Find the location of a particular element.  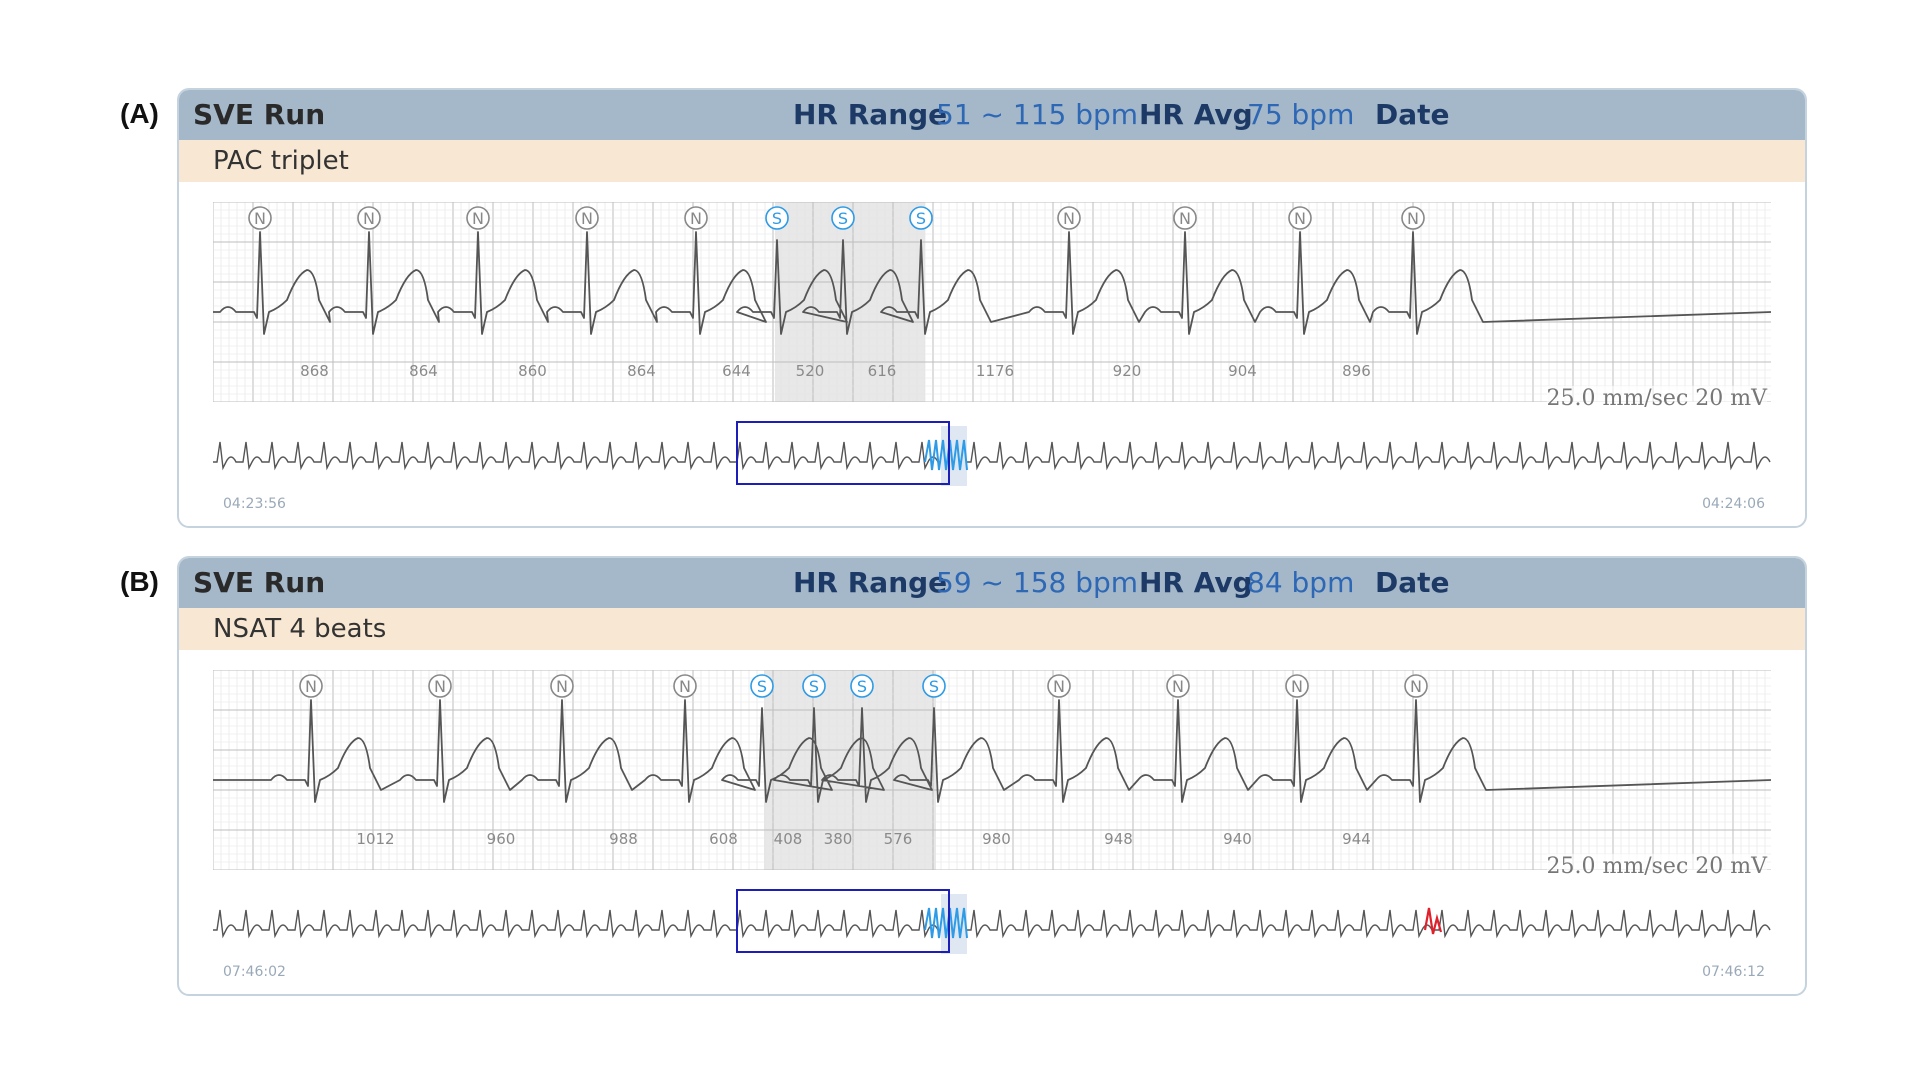

rr-interval-label: 408 is located at coordinates (788, 839).